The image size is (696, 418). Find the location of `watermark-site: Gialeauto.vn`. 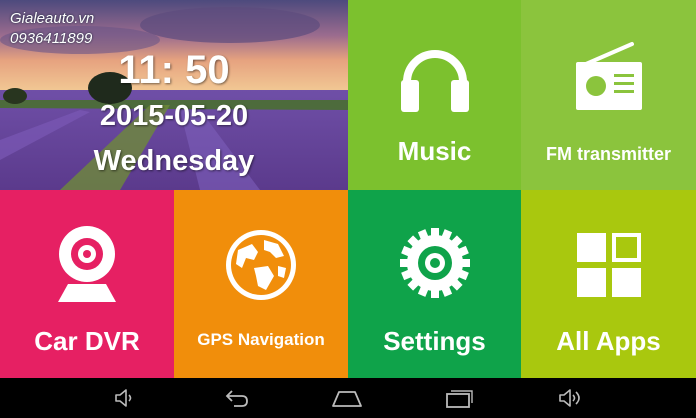

watermark-site: Gialeauto.vn is located at coordinates (52, 18).